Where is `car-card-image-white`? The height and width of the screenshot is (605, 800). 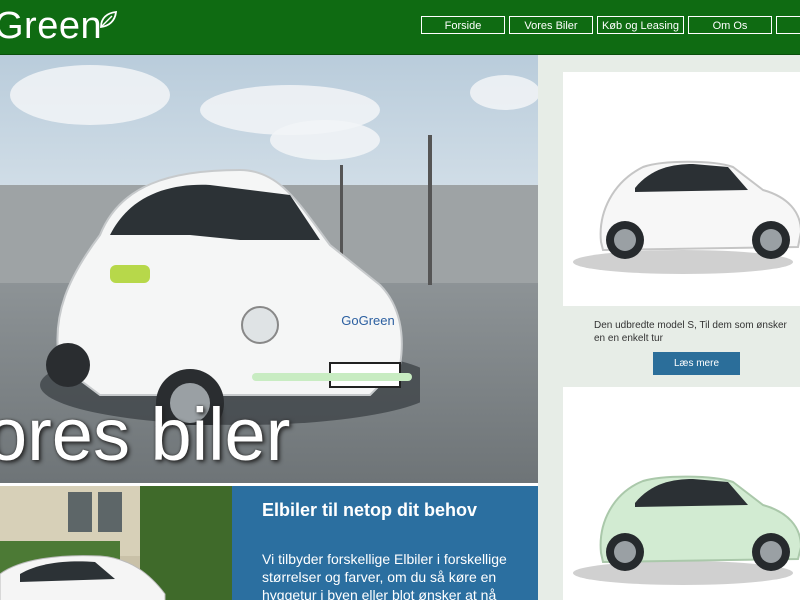
car-card-image-white is located at coordinates (681, 189).